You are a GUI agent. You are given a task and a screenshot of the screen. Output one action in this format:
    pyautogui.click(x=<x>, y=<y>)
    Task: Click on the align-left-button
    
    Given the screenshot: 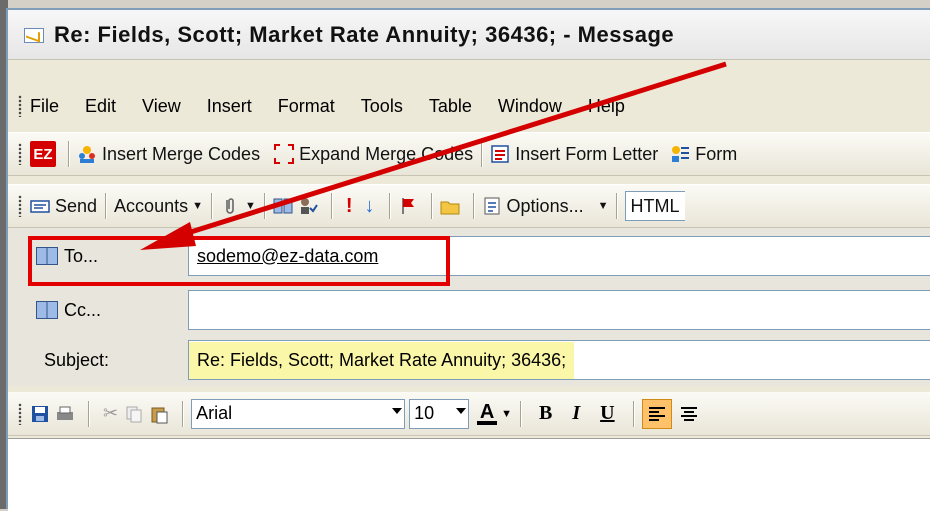 What is the action you would take?
    pyautogui.click(x=656, y=413)
    